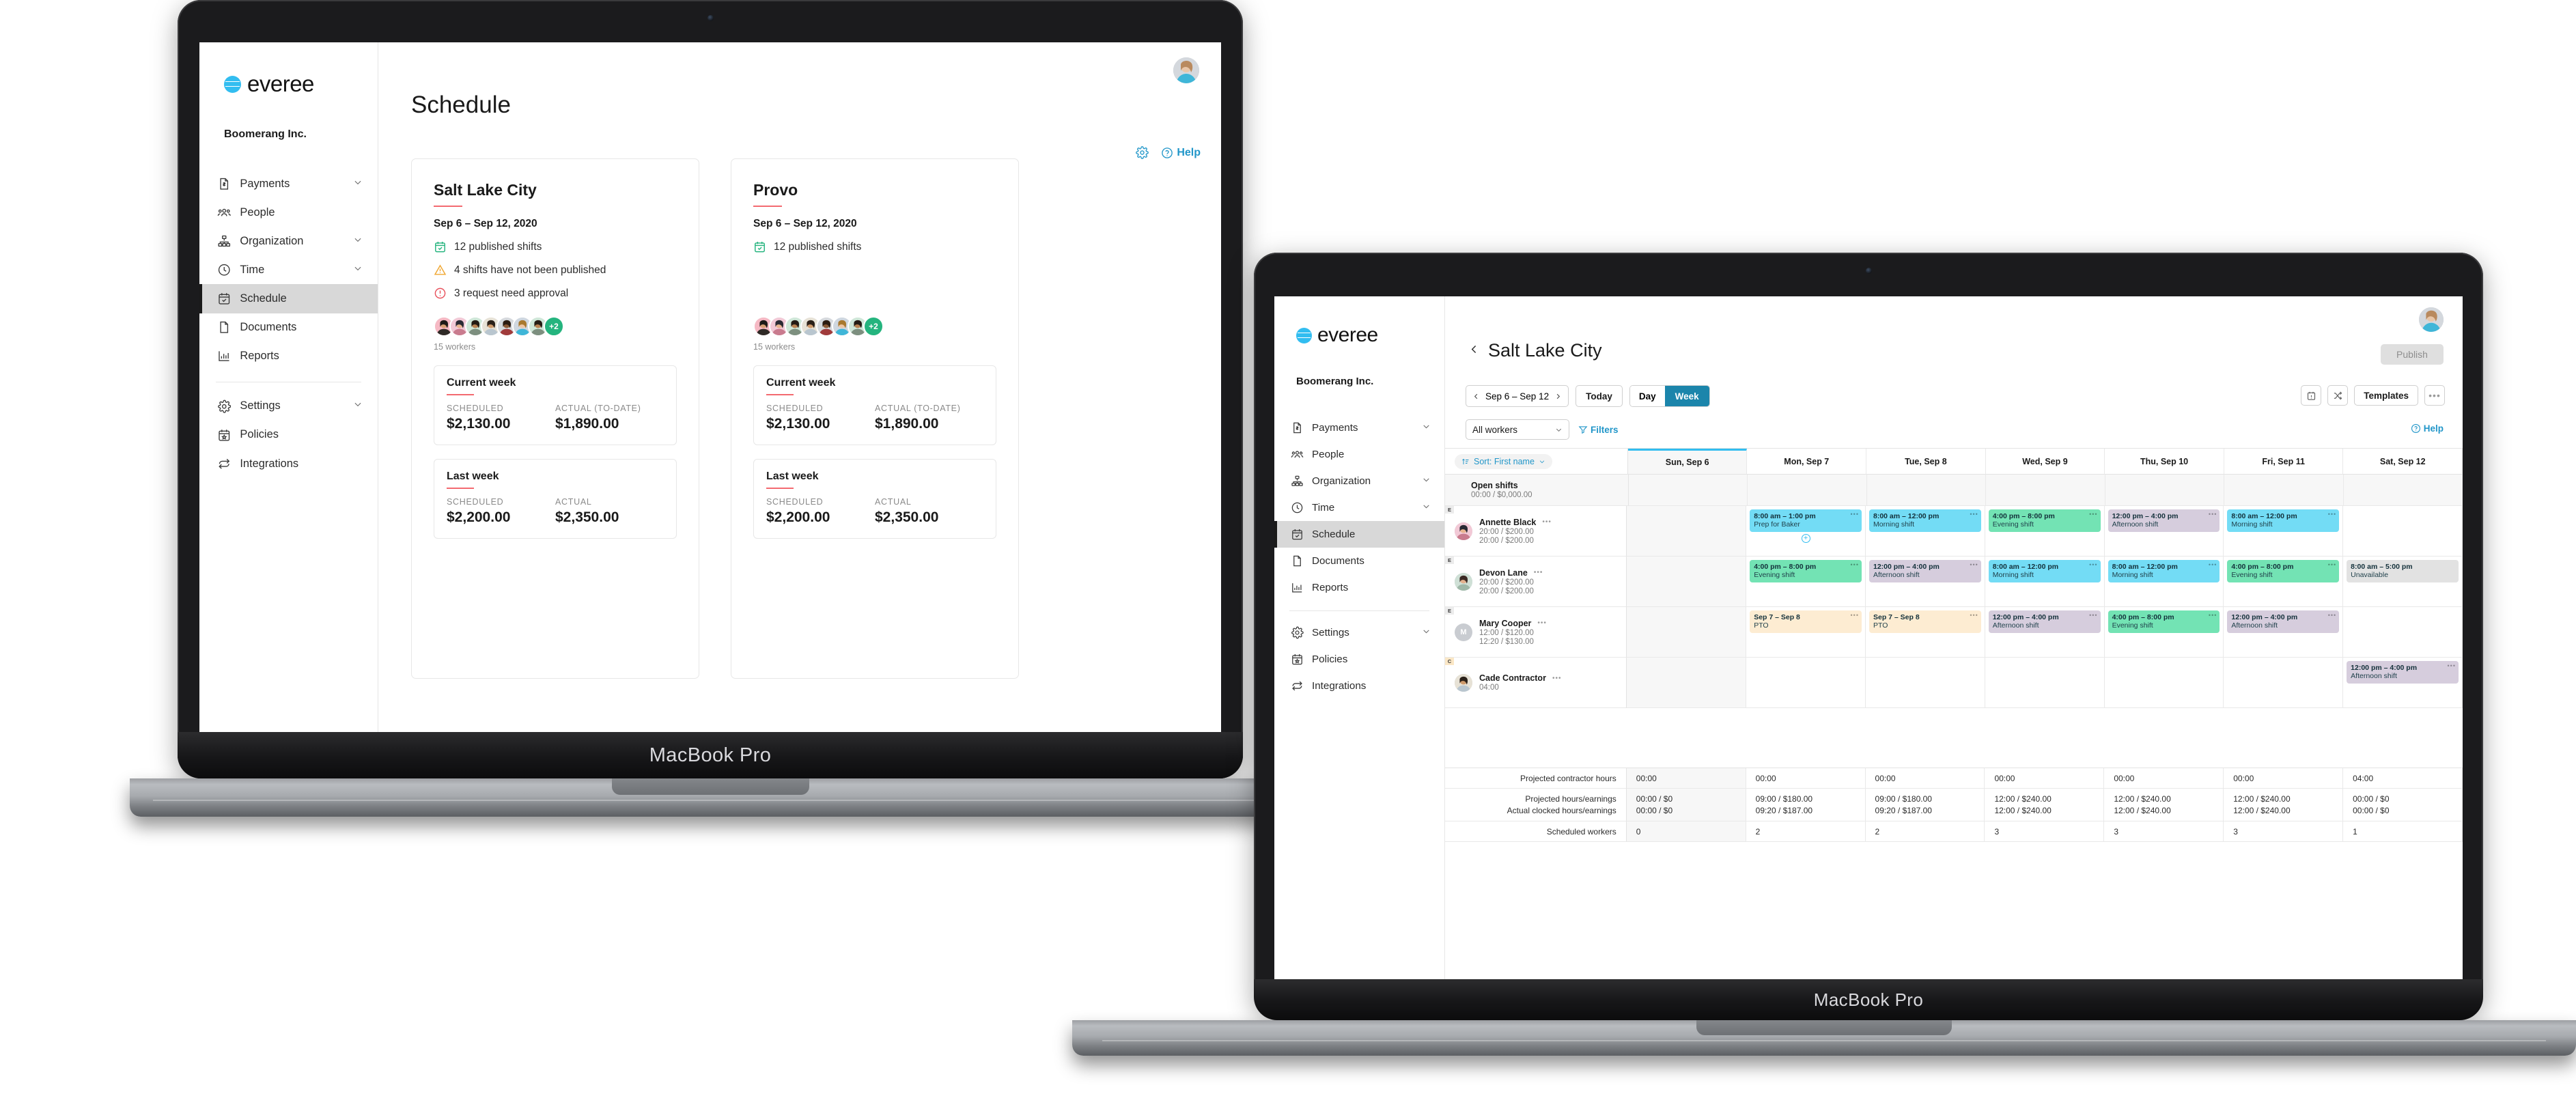  Describe the element at coordinates (1517, 429) in the screenshot. I see `worker-filter-select: All workers` at that location.